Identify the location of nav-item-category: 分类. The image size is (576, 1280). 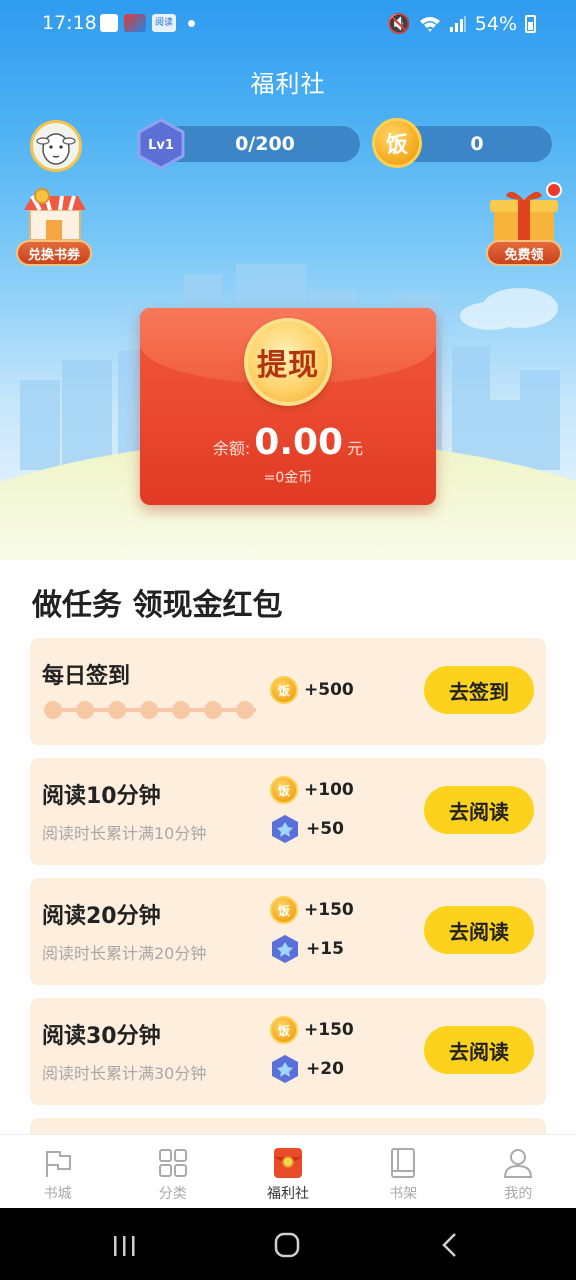
(172, 1171).